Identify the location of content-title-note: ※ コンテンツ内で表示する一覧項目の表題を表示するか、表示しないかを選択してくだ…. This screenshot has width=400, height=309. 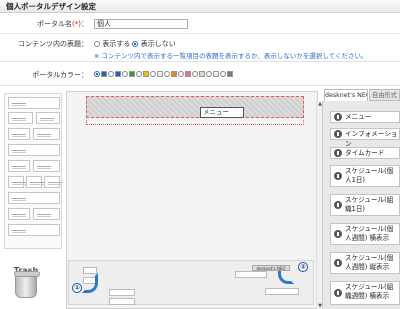
(231, 56).